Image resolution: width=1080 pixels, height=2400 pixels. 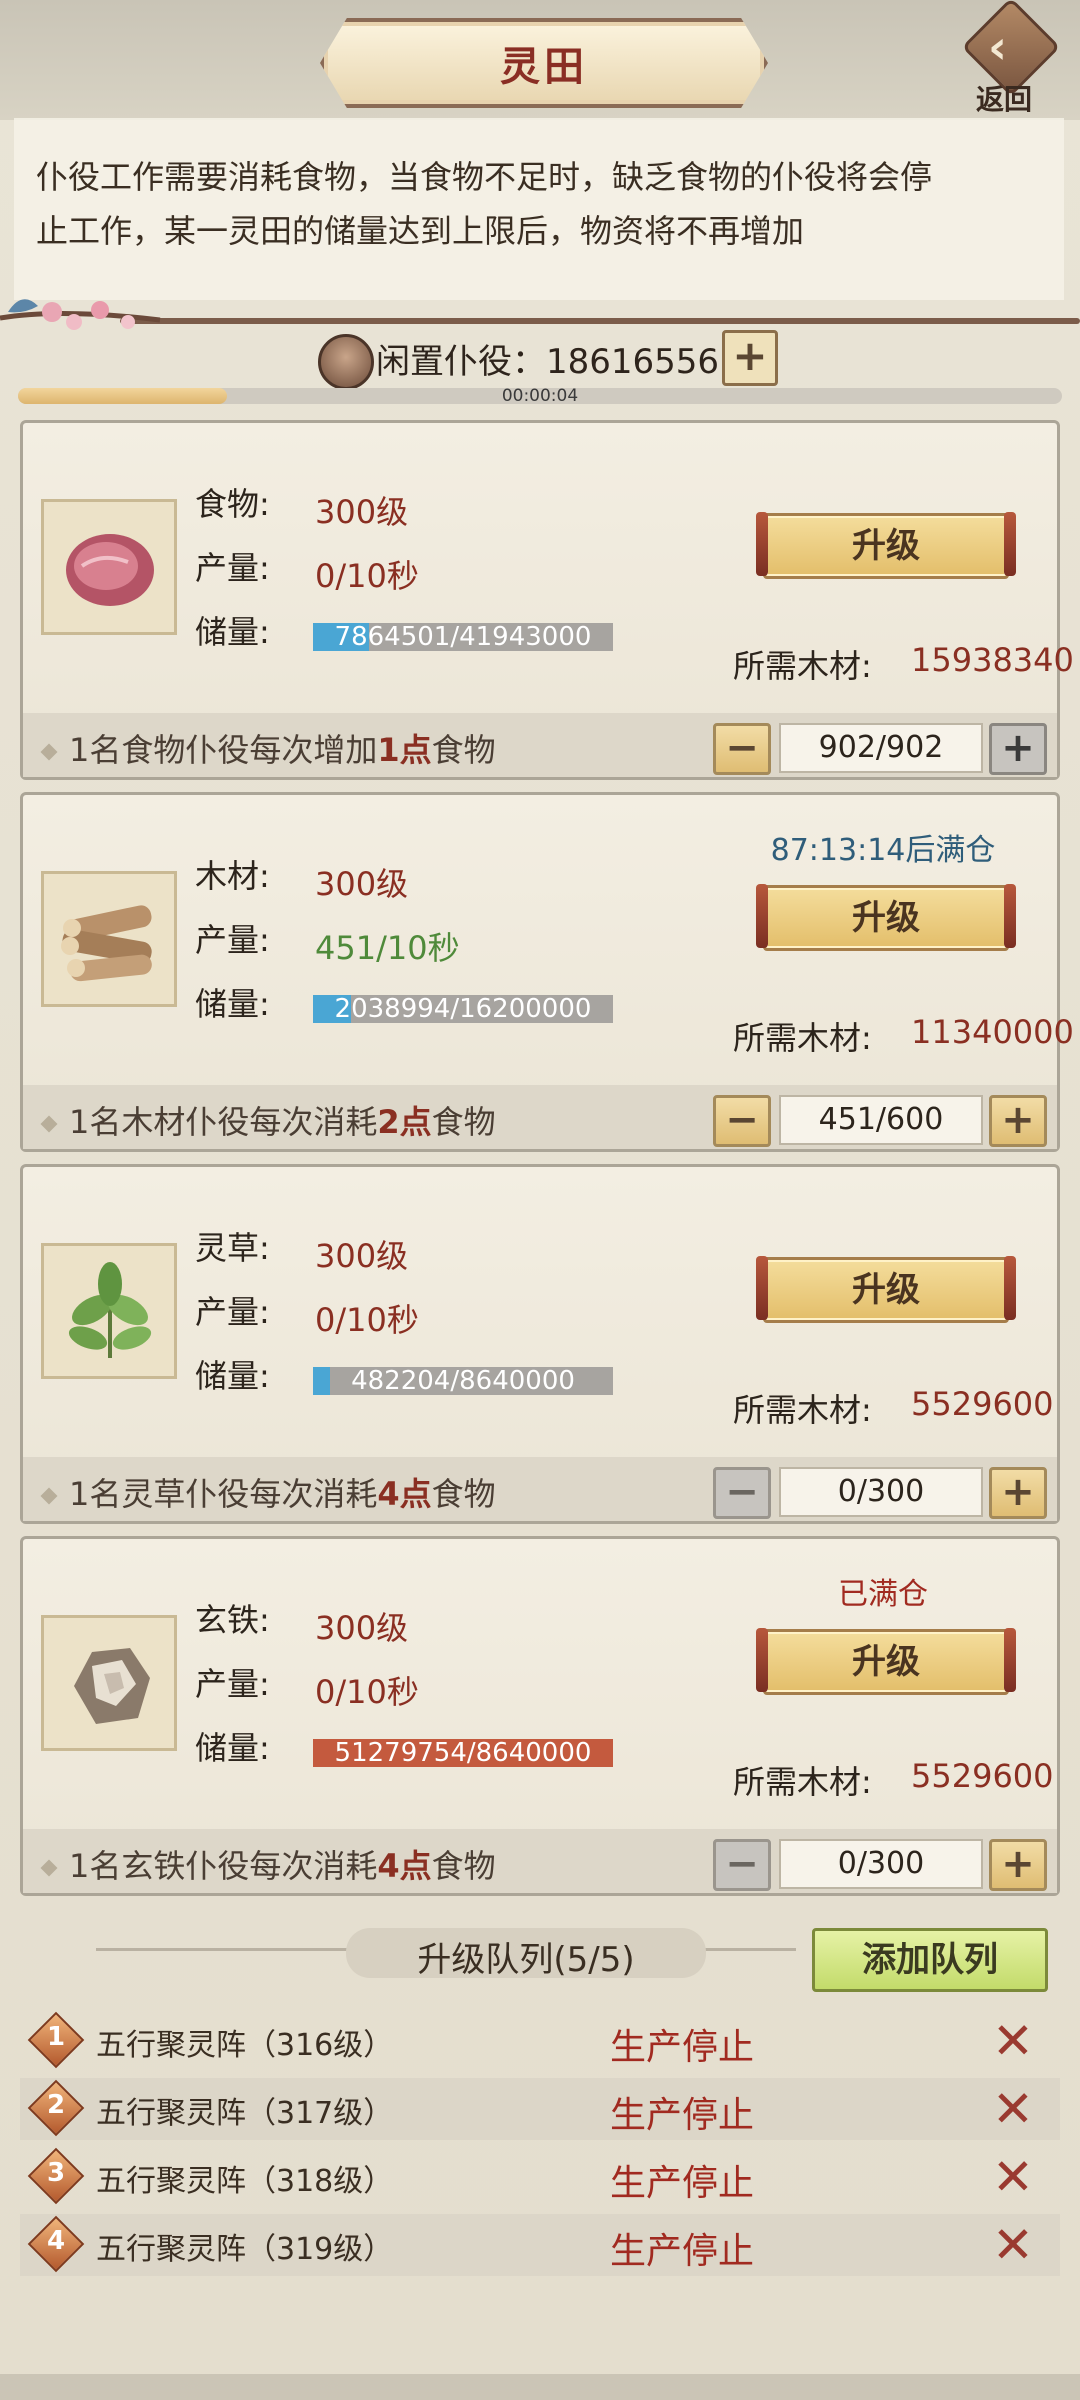 What do you see at coordinates (600, 321) in the screenshot?
I see `divider-branch` at bounding box center [600, 321].